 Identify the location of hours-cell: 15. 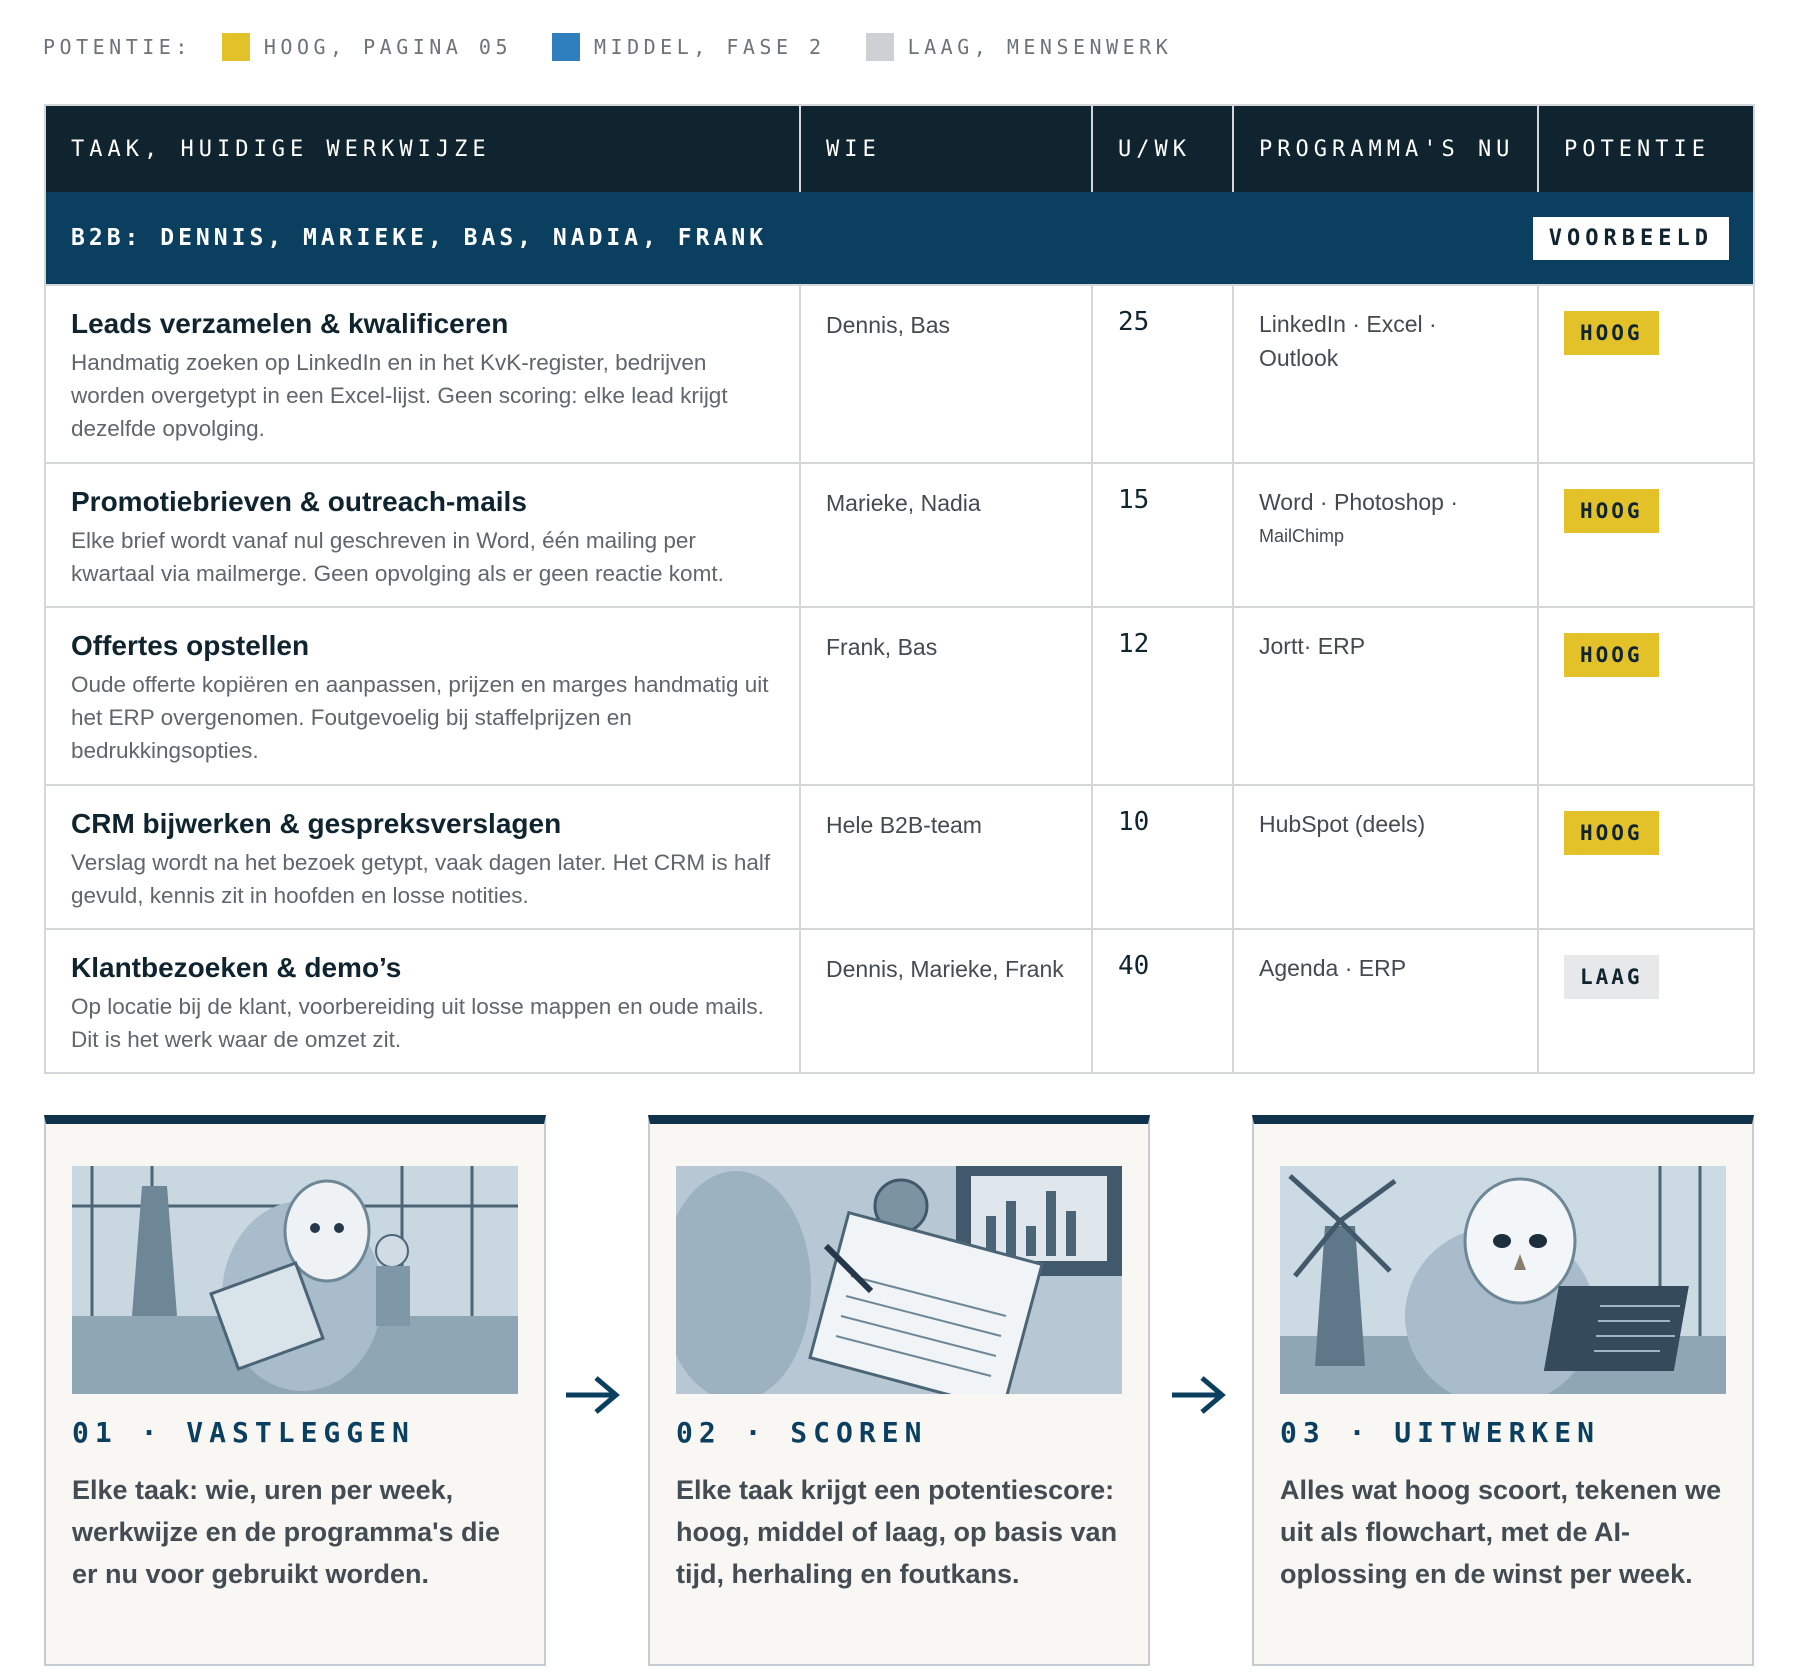
(1163, 535).